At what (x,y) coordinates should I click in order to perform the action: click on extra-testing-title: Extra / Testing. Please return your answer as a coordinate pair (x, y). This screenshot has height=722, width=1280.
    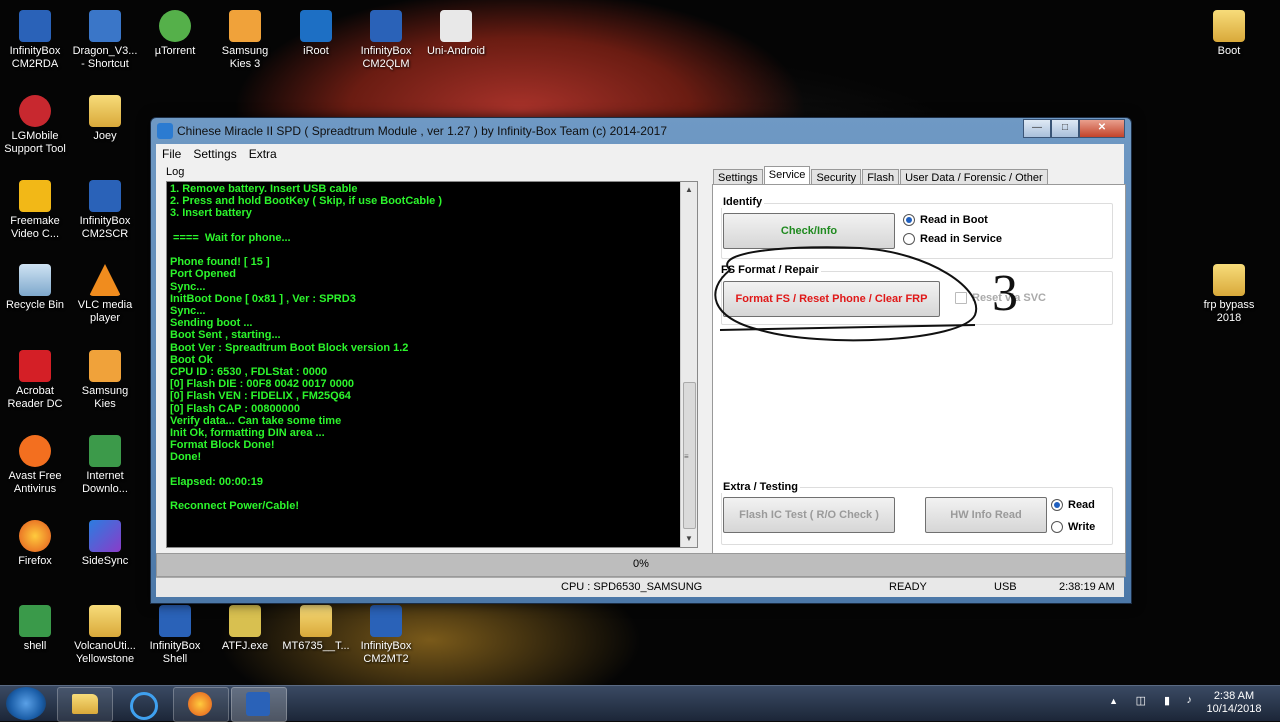
    Looking at the image, I should click on (760, 487).